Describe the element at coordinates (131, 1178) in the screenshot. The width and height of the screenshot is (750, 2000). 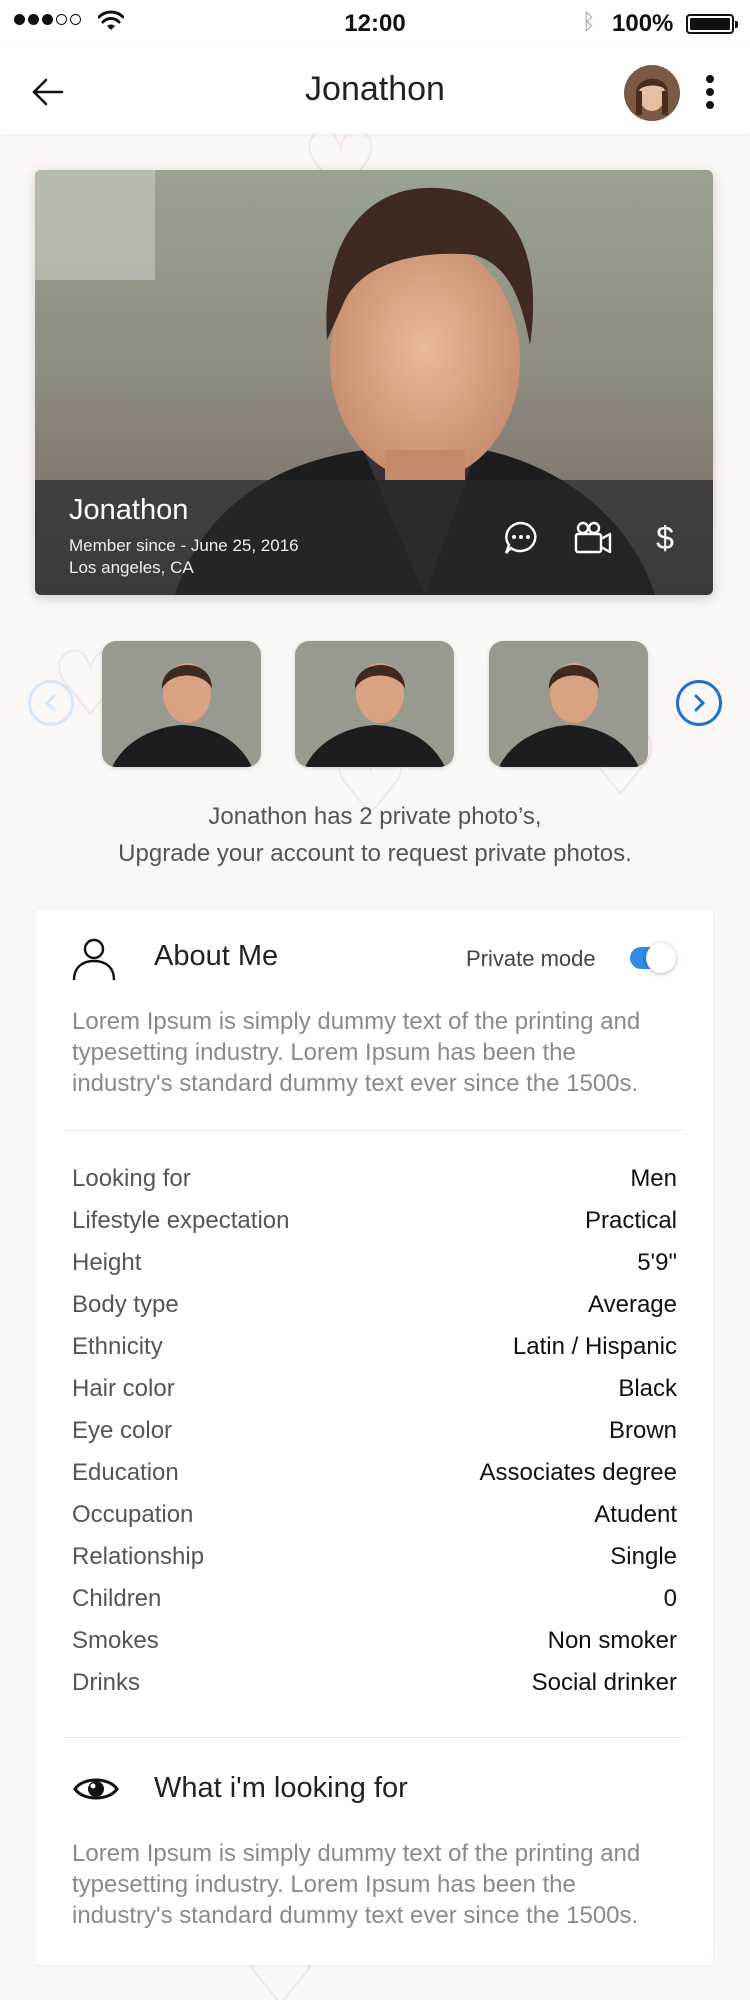
I see `detail-label: Looking for` at that location.